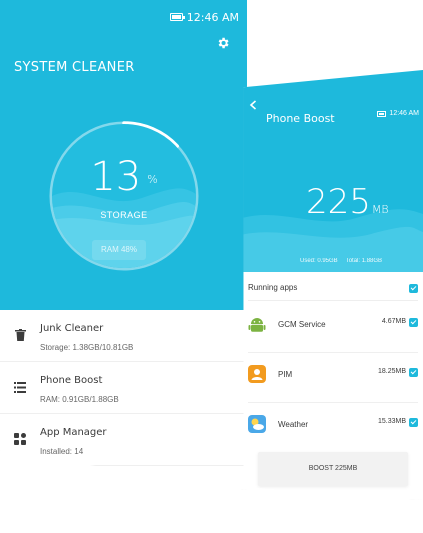 The width and height of the screenshot is (423, 533). What do you see at coordinates (119, 250) in the screenshot?
I see `ram-badge: RAM 48%` at bounding box center [119, 250].